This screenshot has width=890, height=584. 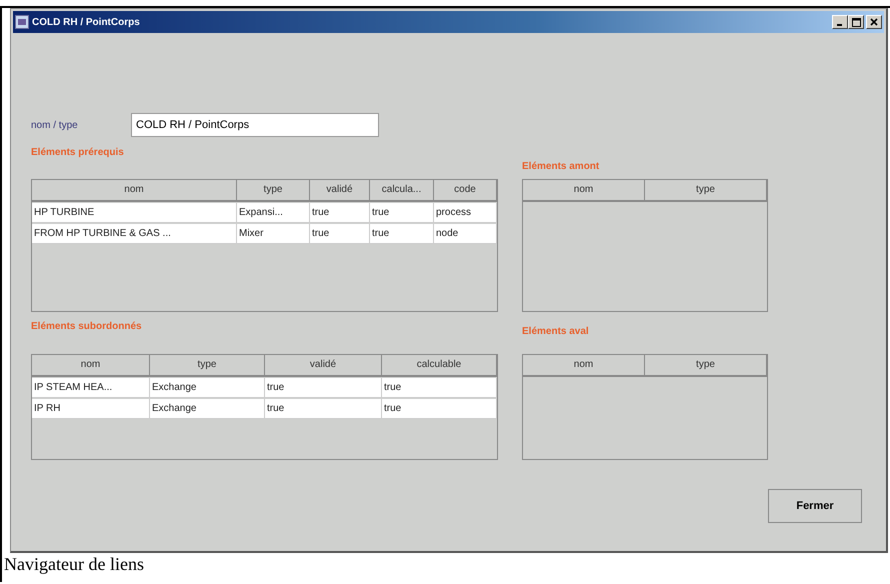 I want to click on section-heading: Eléments amont, so click(x=561, y=167).